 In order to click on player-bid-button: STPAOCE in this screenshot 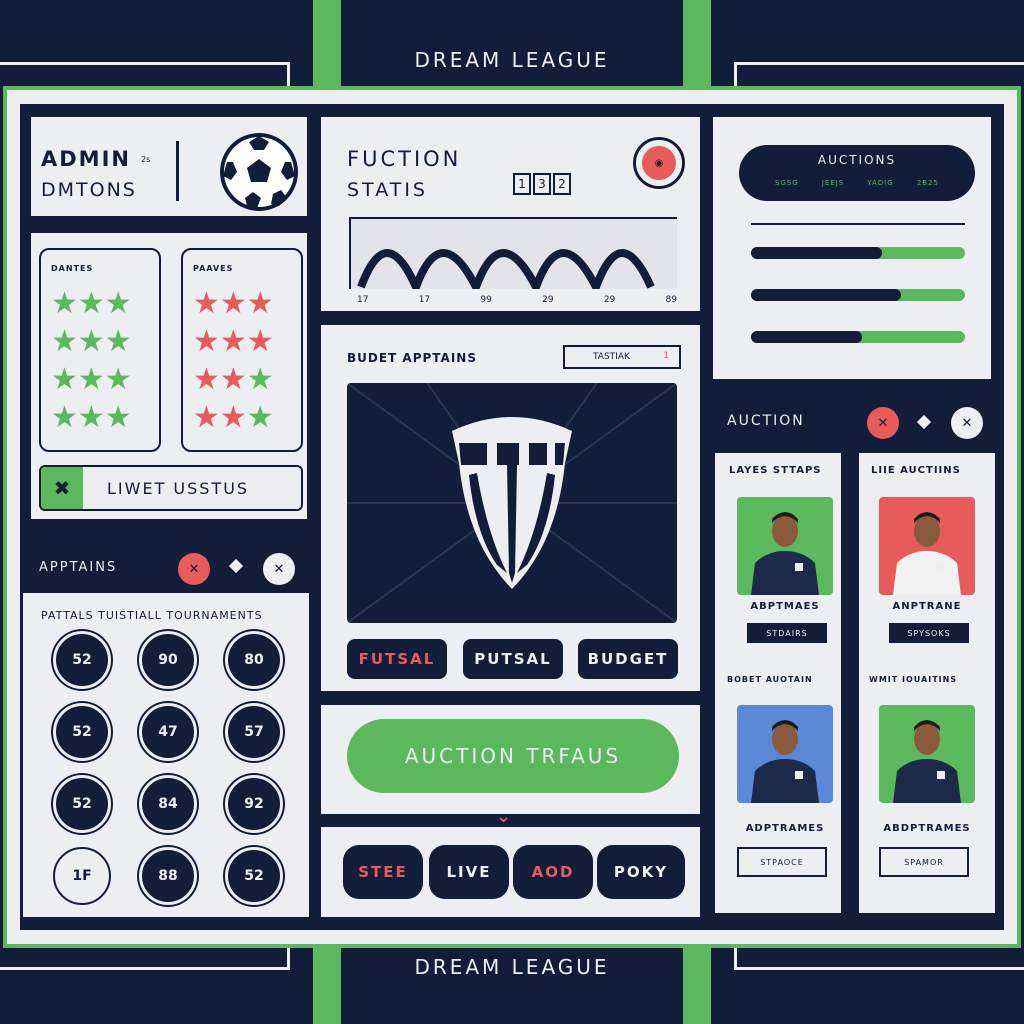, I will do `click(782, 862)`.